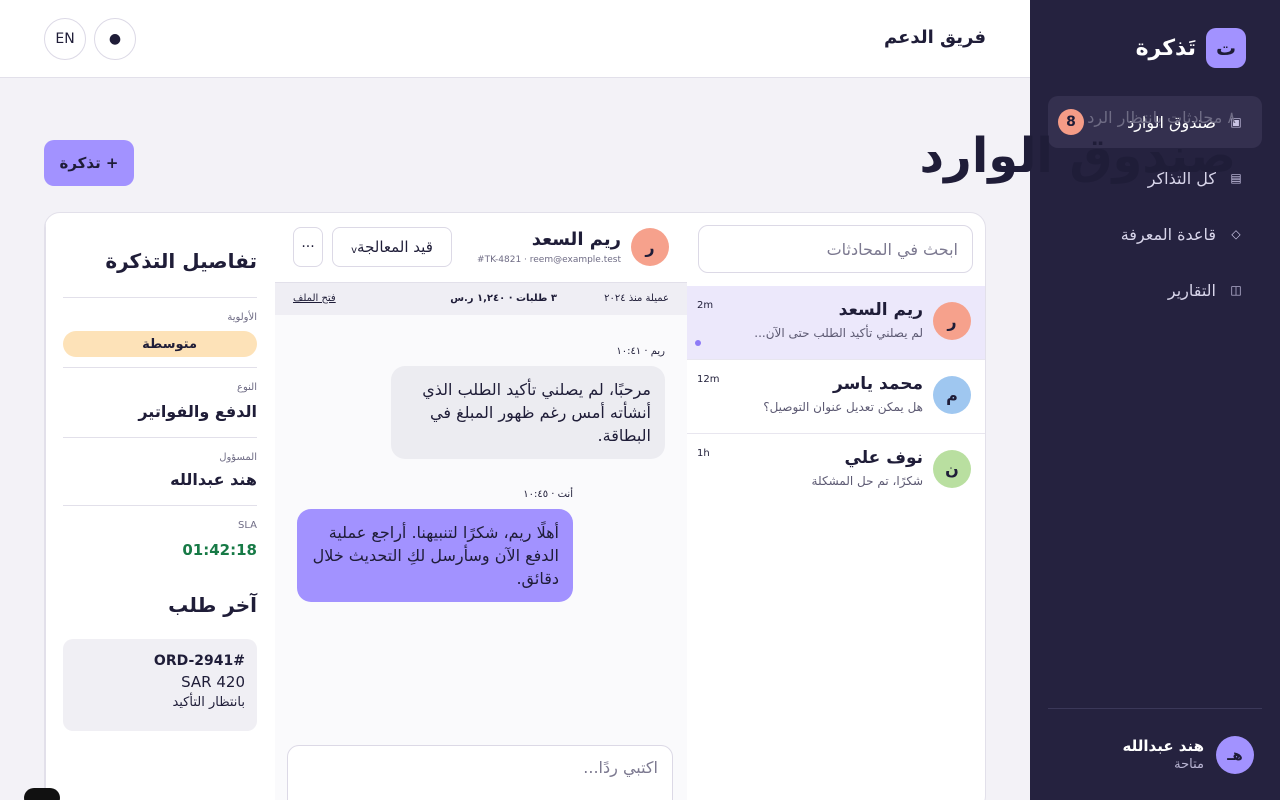  What do you see at coordinates (952, 395) in the screenshot?
I see `avatar: م` at bounding box center [952, 395].